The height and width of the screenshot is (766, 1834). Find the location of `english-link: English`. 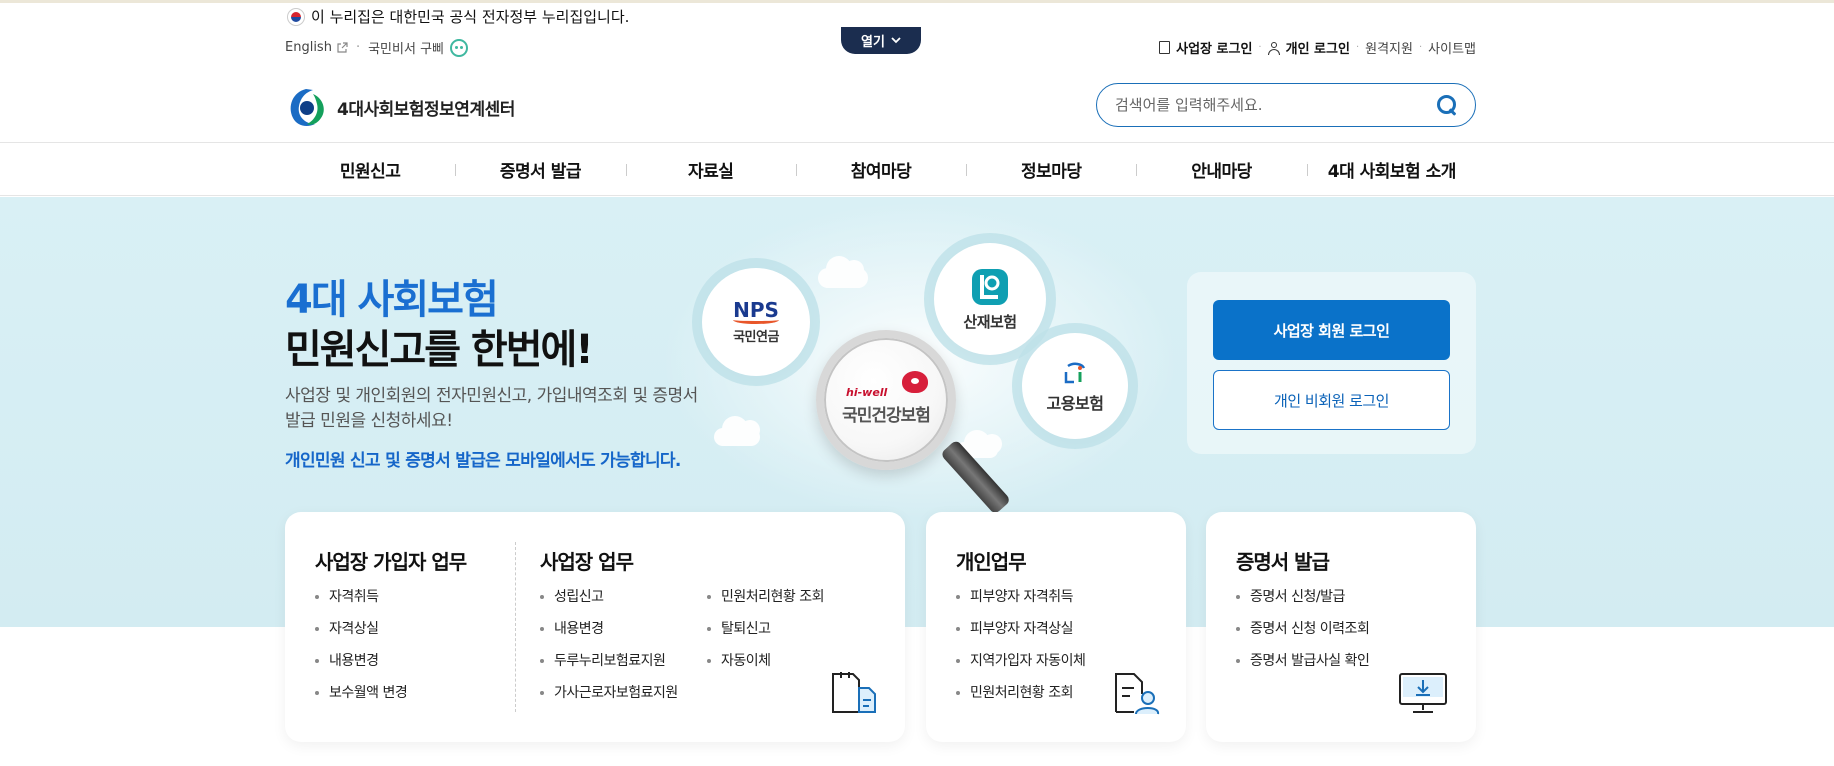

english-link: English is located at coordinates (316, 47).